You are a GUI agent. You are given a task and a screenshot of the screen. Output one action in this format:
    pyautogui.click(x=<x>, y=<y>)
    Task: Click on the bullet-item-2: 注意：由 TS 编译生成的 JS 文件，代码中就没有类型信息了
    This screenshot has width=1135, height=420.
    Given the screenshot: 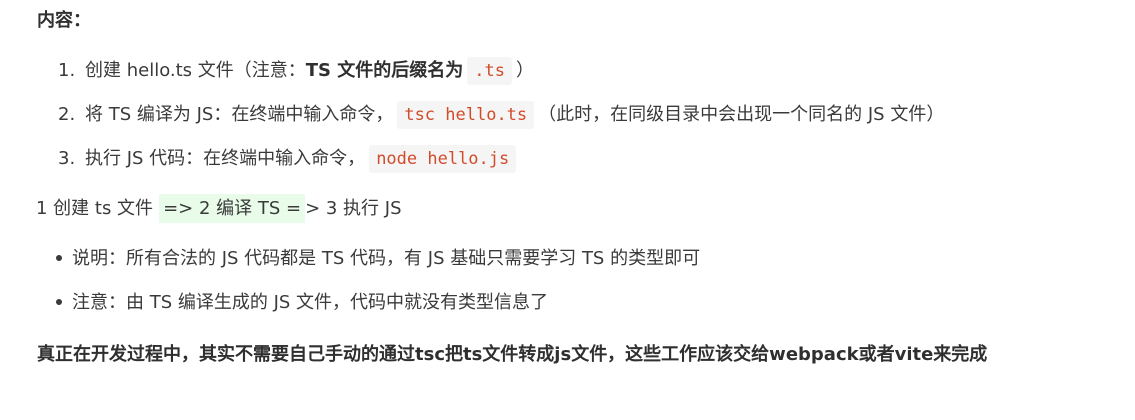 What is the action you would take?
    pyautogui.click(x=302, y=303)
    